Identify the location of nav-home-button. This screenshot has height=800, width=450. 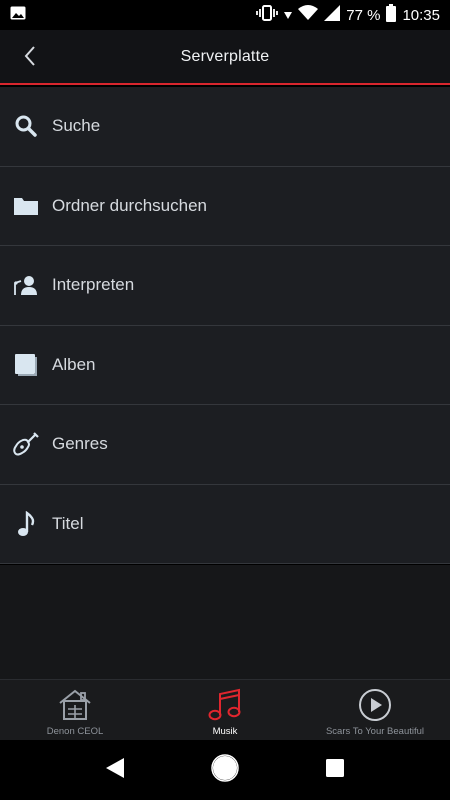
(225, 770).